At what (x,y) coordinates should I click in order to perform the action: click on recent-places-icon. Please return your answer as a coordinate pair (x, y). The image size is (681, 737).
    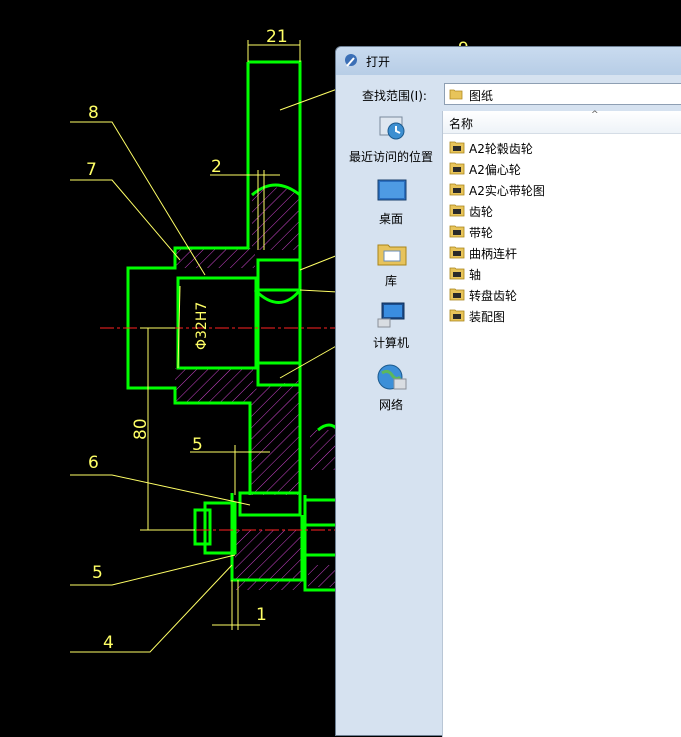
    Looking at the image, I should click on (392, 128).